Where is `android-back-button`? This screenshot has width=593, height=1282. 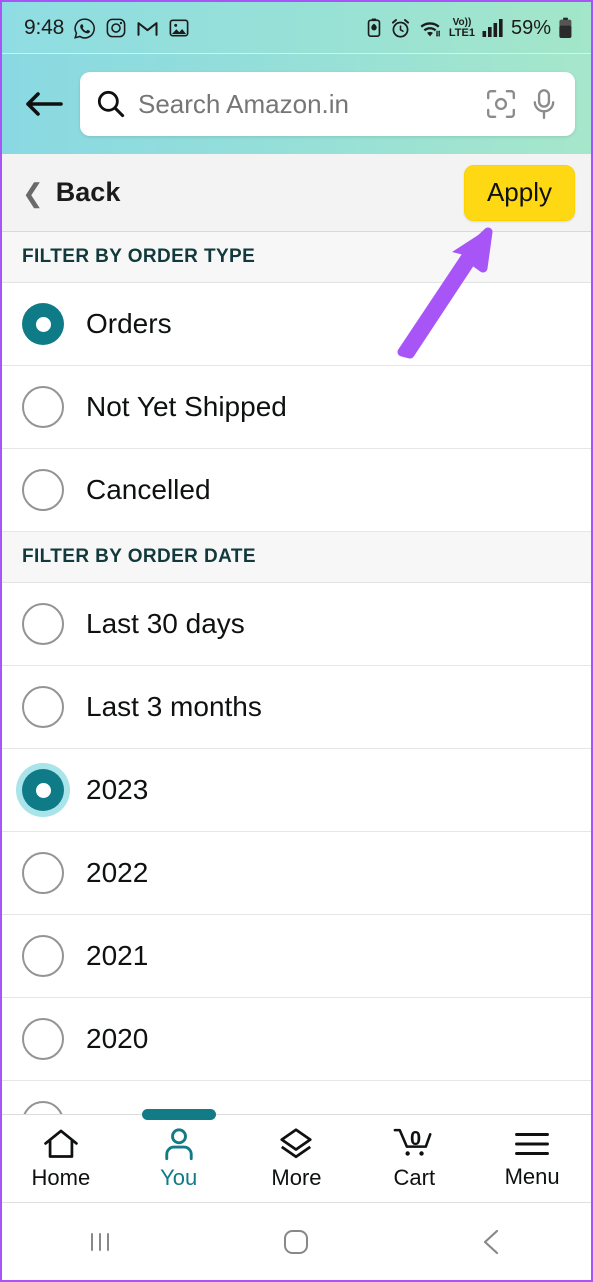 android-back-button is located at coordinates (493, 1242).